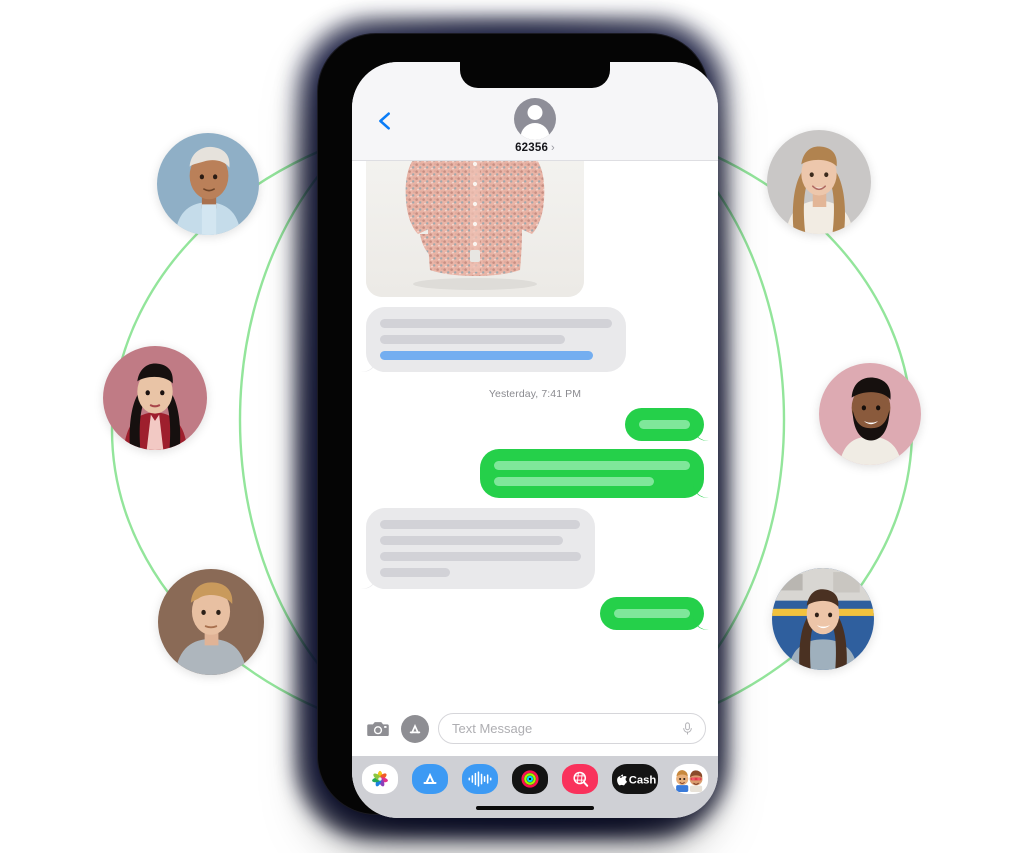 This screenshot has width=1024, height=853. Describe the element at coordinates (532, 148) in the screenshot. I see `contact-name: 62356` at that location.